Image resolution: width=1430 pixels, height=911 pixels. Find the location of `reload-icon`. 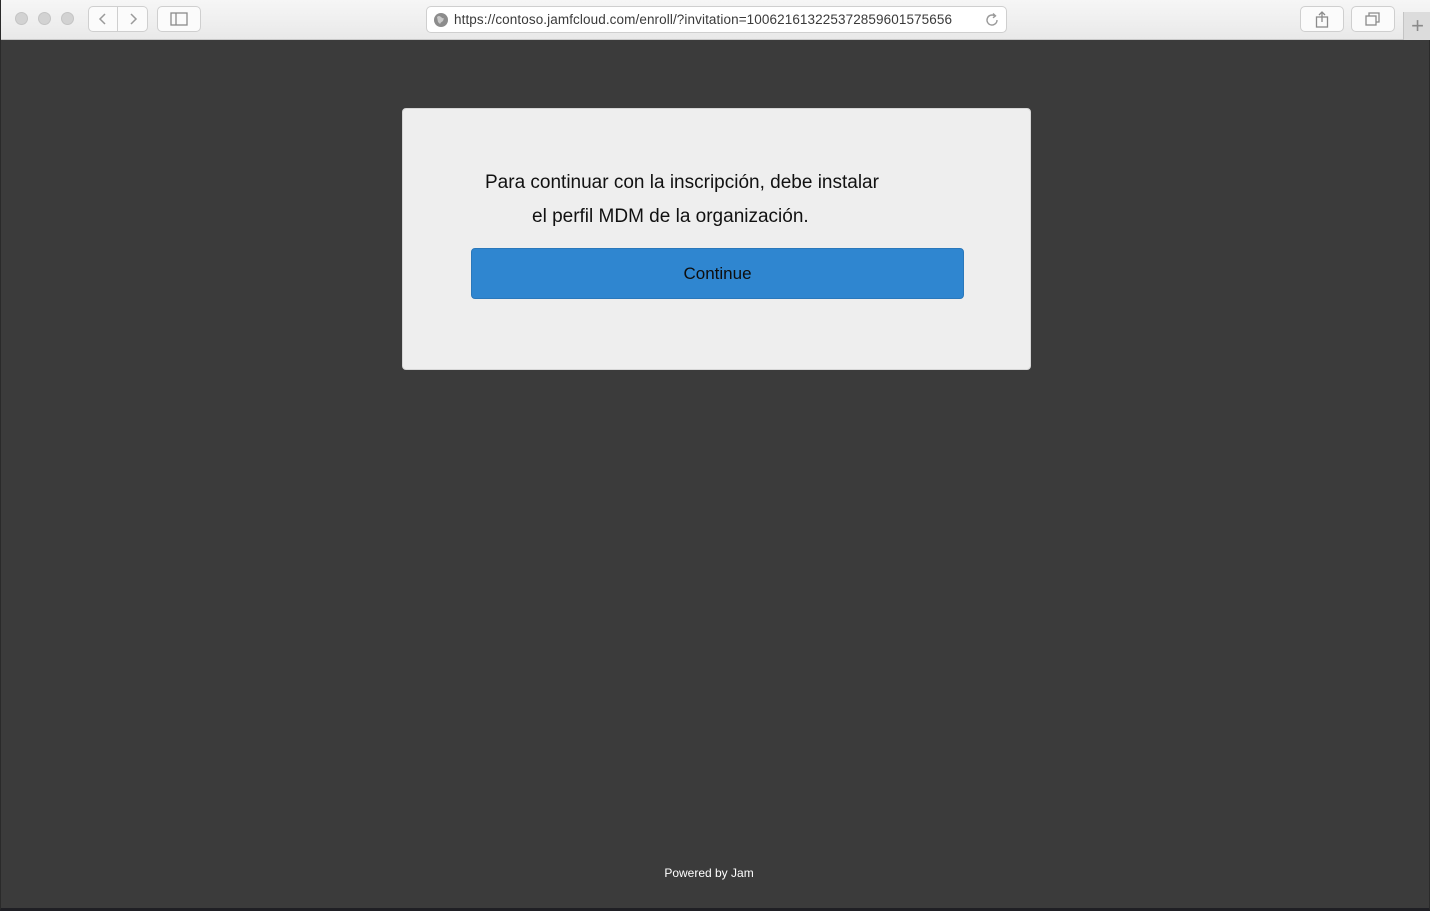

reload-icon is located at coordinates (992, 20).